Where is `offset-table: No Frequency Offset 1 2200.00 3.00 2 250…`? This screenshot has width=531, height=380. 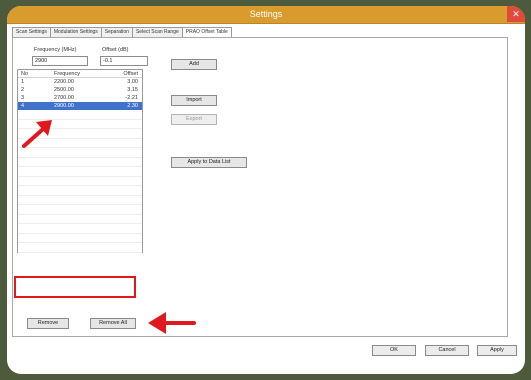
offset-table: No Frequency Offset 1 2200.00 3.00 2 250… is located at coordinates (80, 161).